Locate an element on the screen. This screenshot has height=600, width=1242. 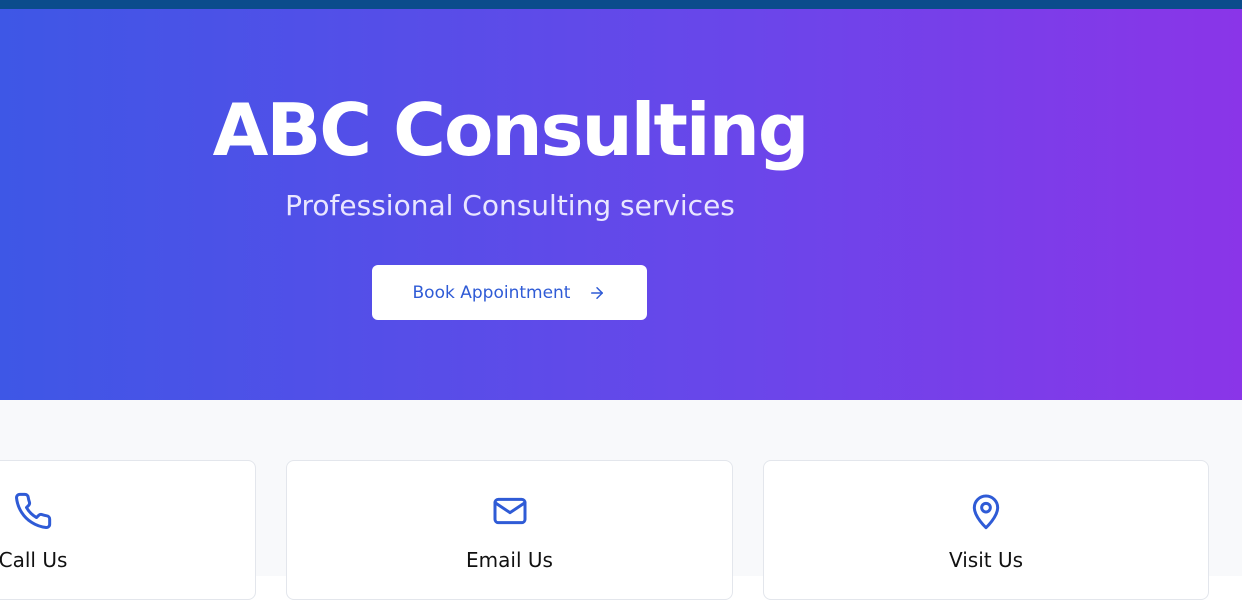
visit-us-card: Visit Us is located at coordinates (986, 530).